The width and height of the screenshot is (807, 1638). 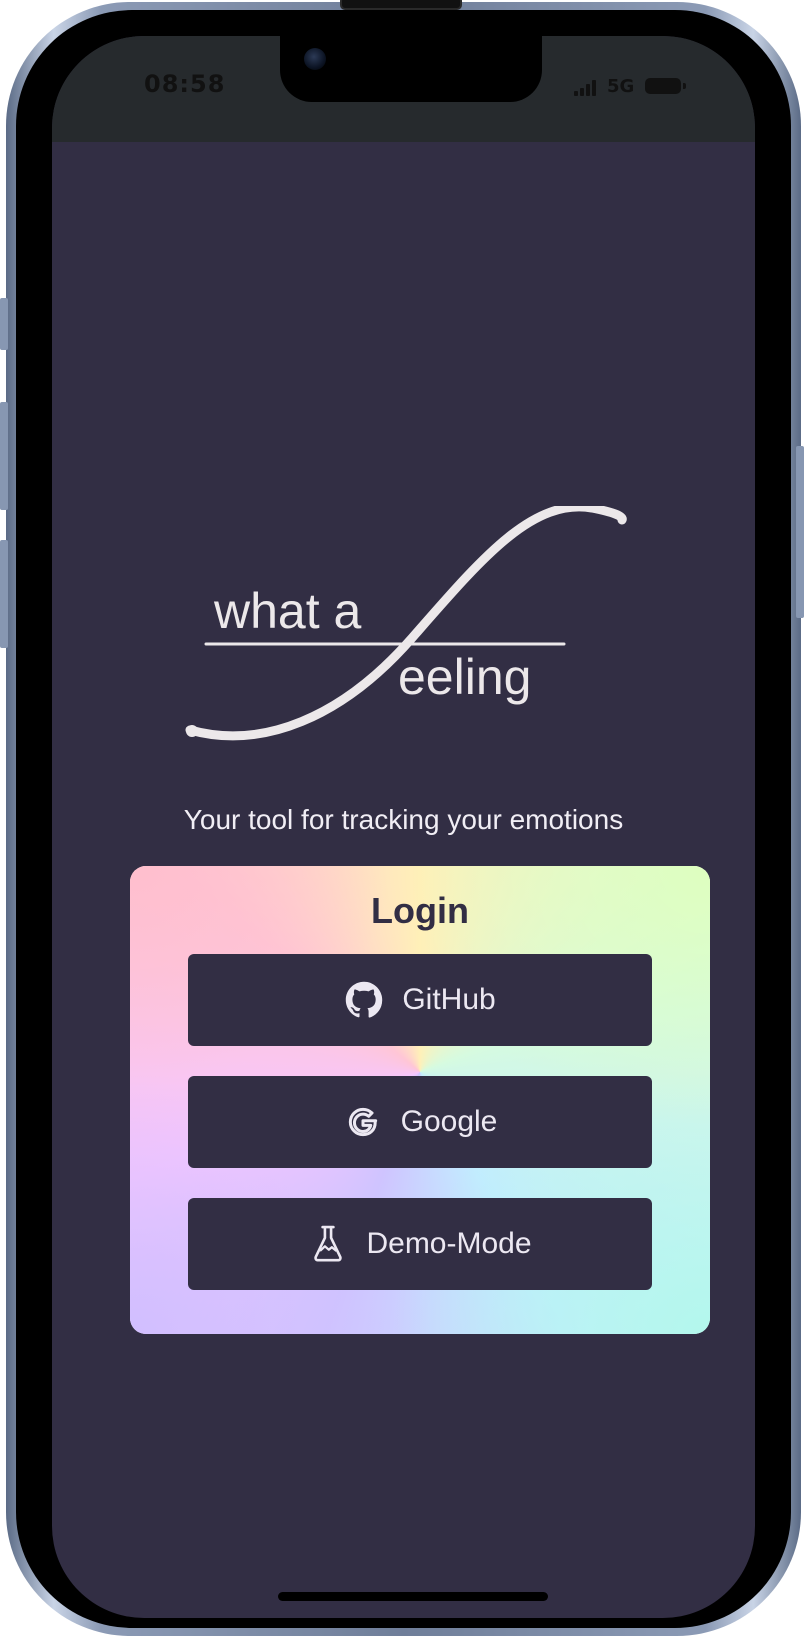 What do you see at coordinates (364, 1000) in the screenshot?
I see `github-icon` at bounding box center [364, 1000].